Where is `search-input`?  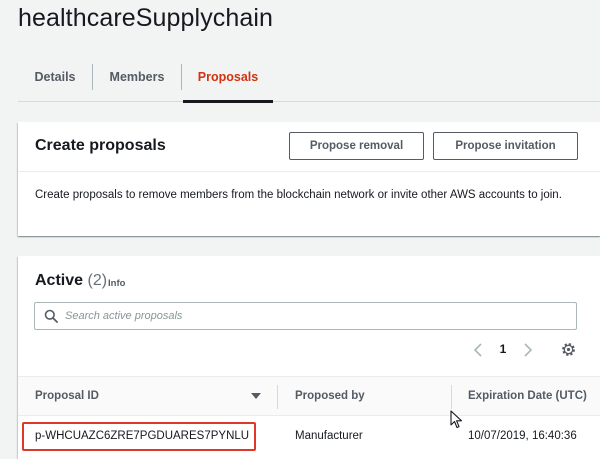 search-input is located at coordinates (315, 316).